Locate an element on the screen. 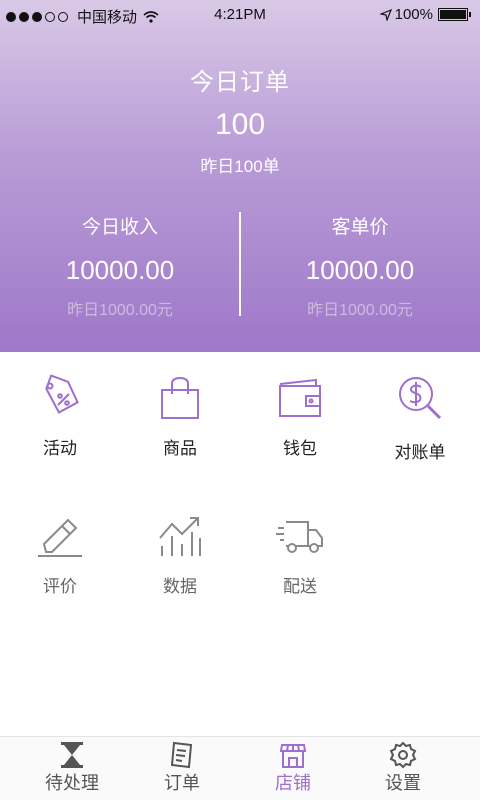 Image resolution: width=480 pixels, height=800 pixels. grid-label-goods: 商品 is located at coordinates (180, 448).